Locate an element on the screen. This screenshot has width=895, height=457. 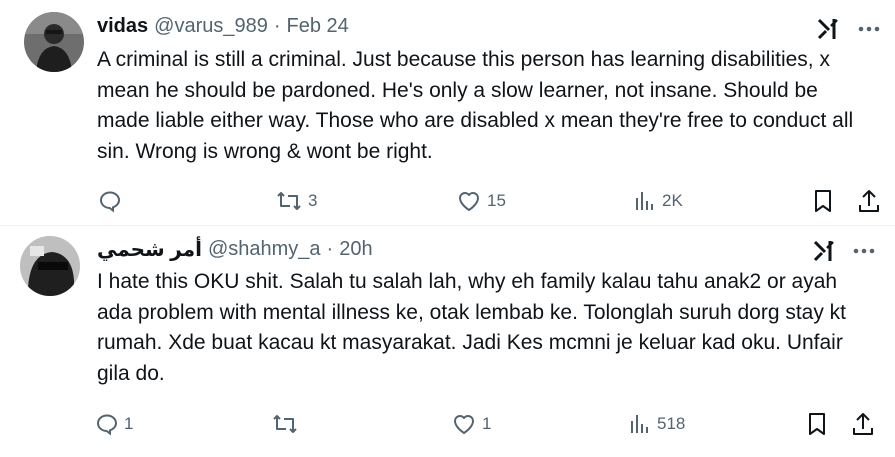
reply-button: 1 is located at coordinates (114, 424).